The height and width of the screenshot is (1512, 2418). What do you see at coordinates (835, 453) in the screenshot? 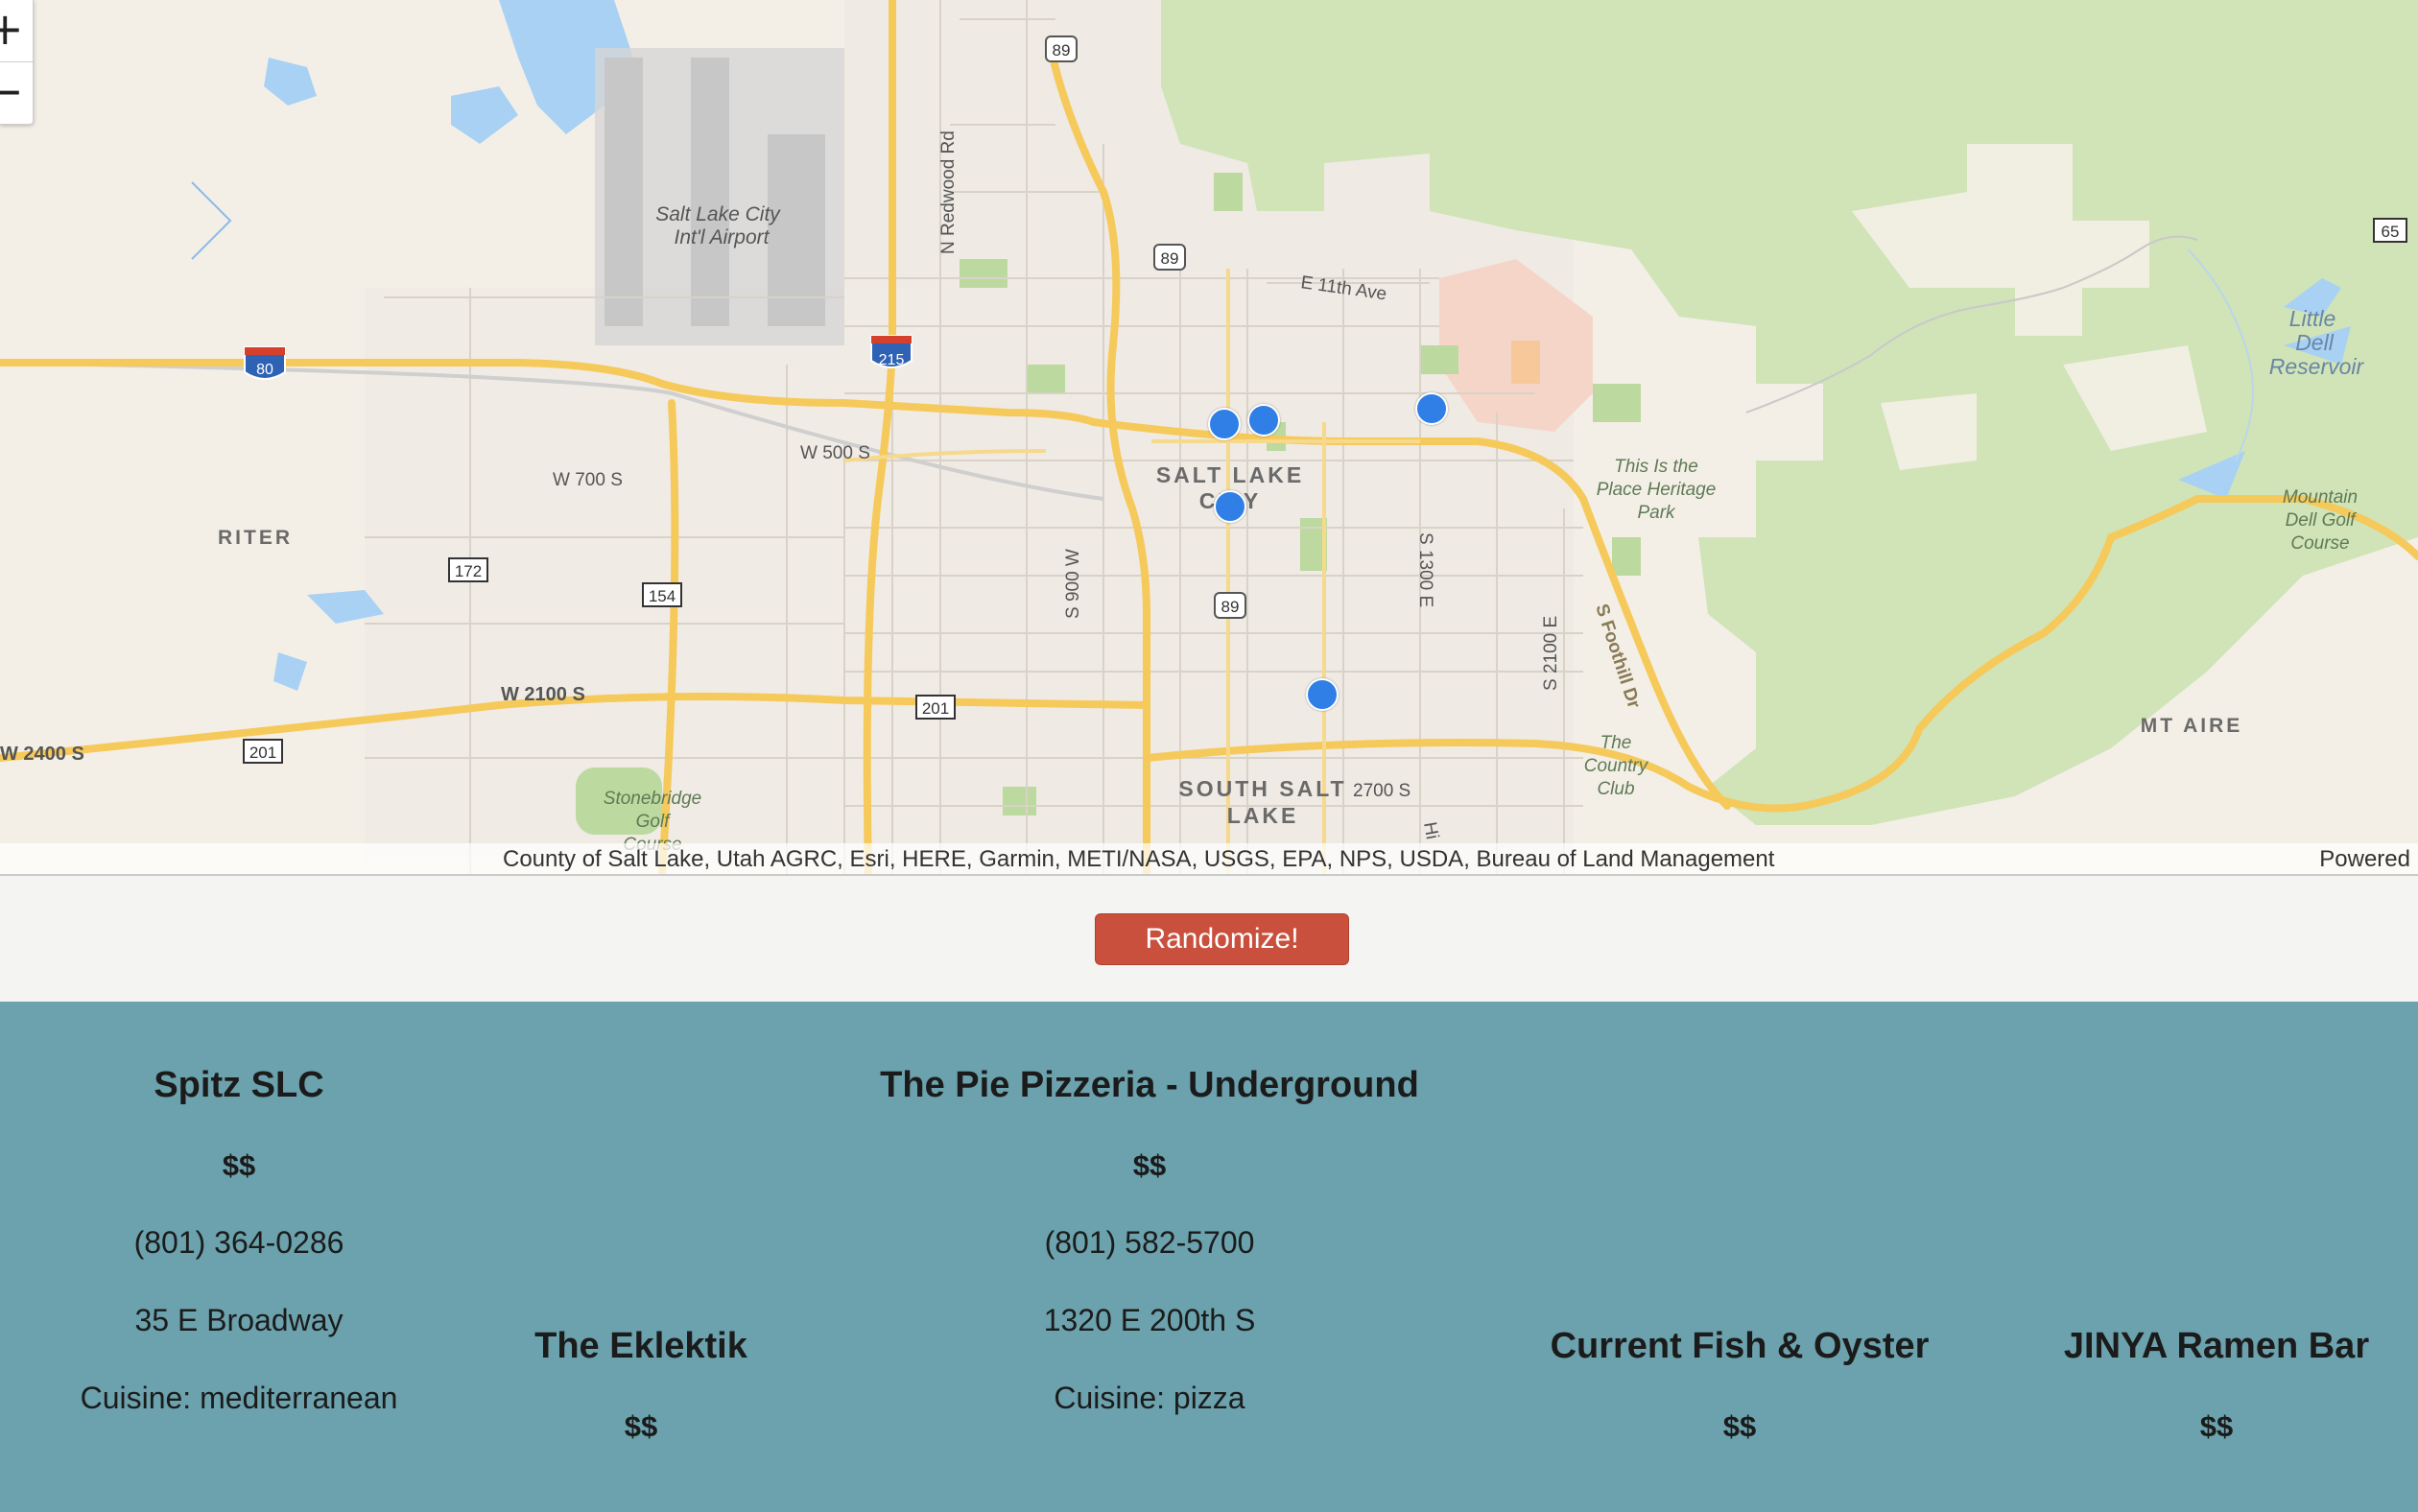
I see `street-label: W 500 S` at bounding box center [835, 453].